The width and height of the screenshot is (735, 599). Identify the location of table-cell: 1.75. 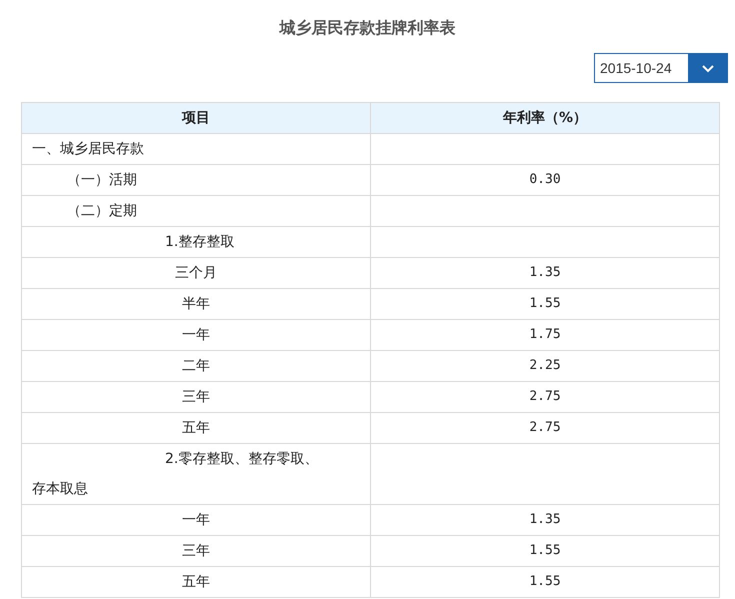
(545, 335).